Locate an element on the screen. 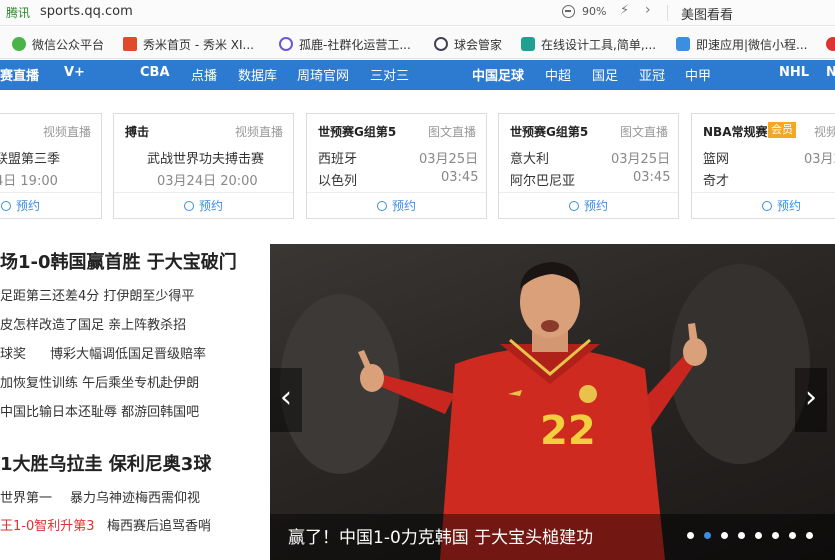 This screenshot has width=835, height=560. carousel-prev-button: ‹ is located at coordinates (286, 400).